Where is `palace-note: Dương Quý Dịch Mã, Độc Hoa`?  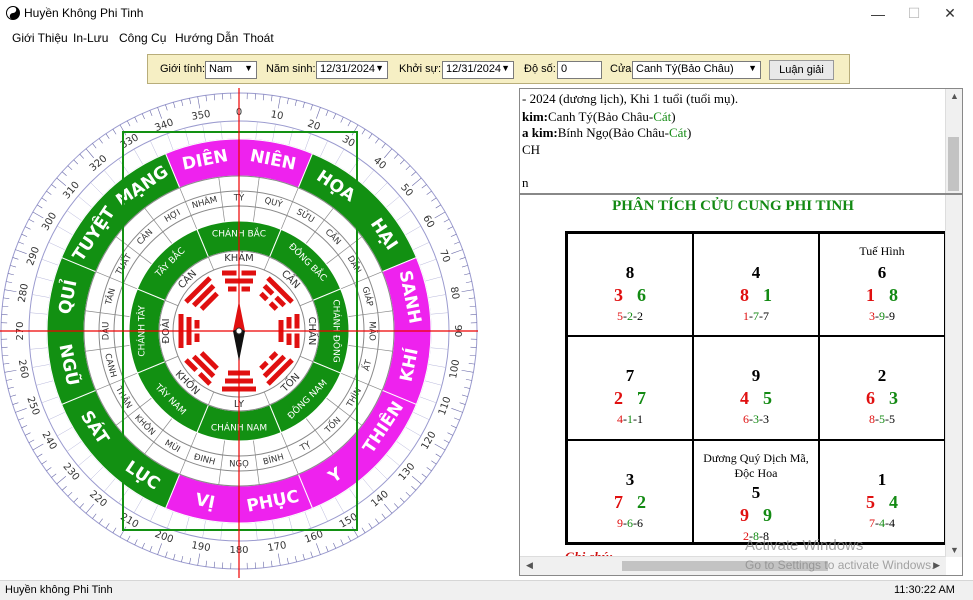 palace-note: Dương Quý Dịch Mã, Độc Hoa is located at coordinates (756, 465).